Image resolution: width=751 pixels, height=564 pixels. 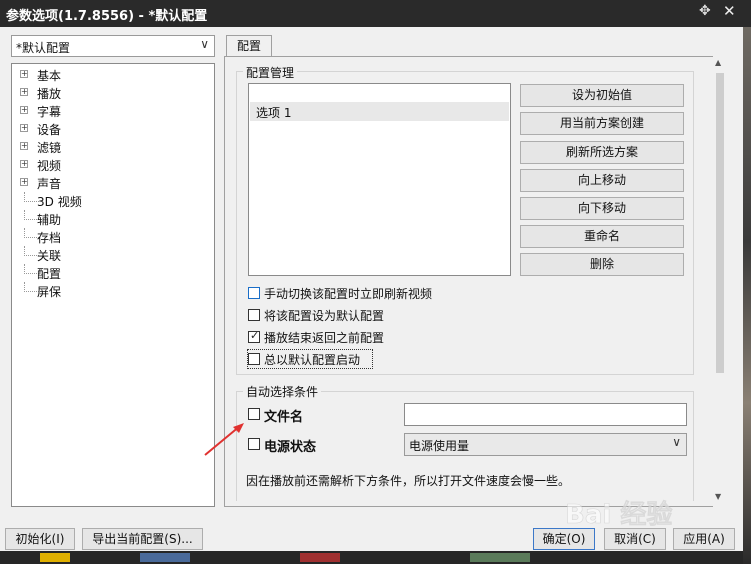 I want to click on close-icon: ✕, so click(x=729, y=11).